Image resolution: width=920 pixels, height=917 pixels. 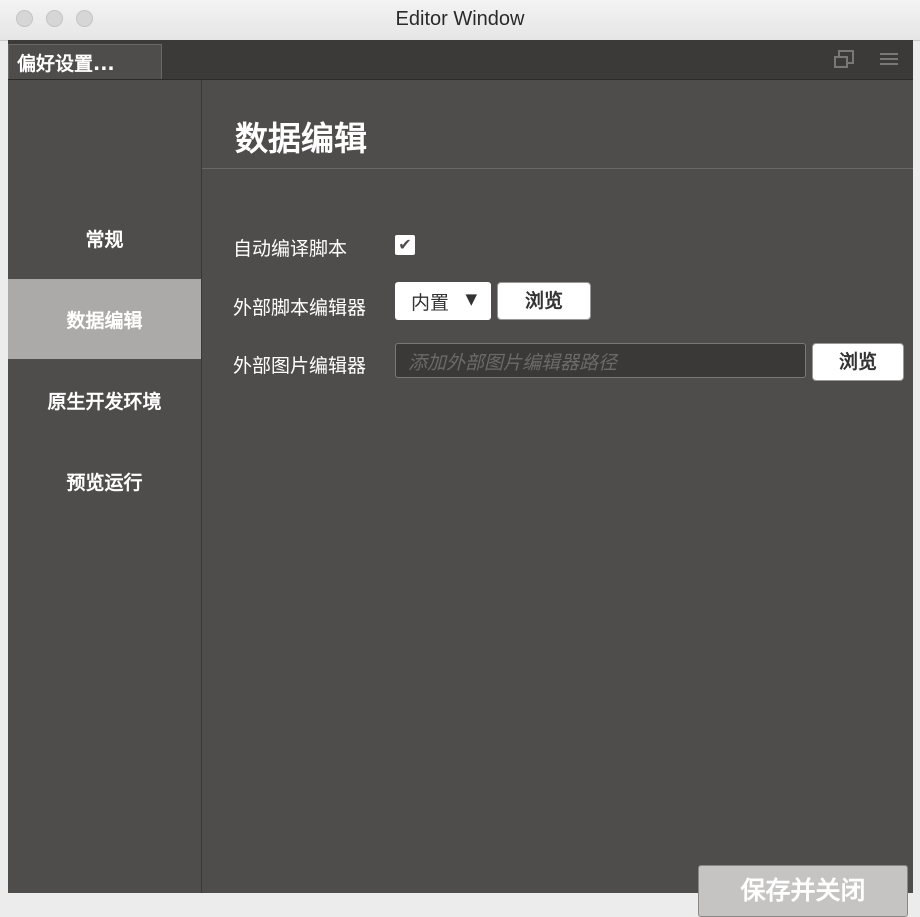 I want to click on checkmark-icon: ✔, so click(x=405, y=244).